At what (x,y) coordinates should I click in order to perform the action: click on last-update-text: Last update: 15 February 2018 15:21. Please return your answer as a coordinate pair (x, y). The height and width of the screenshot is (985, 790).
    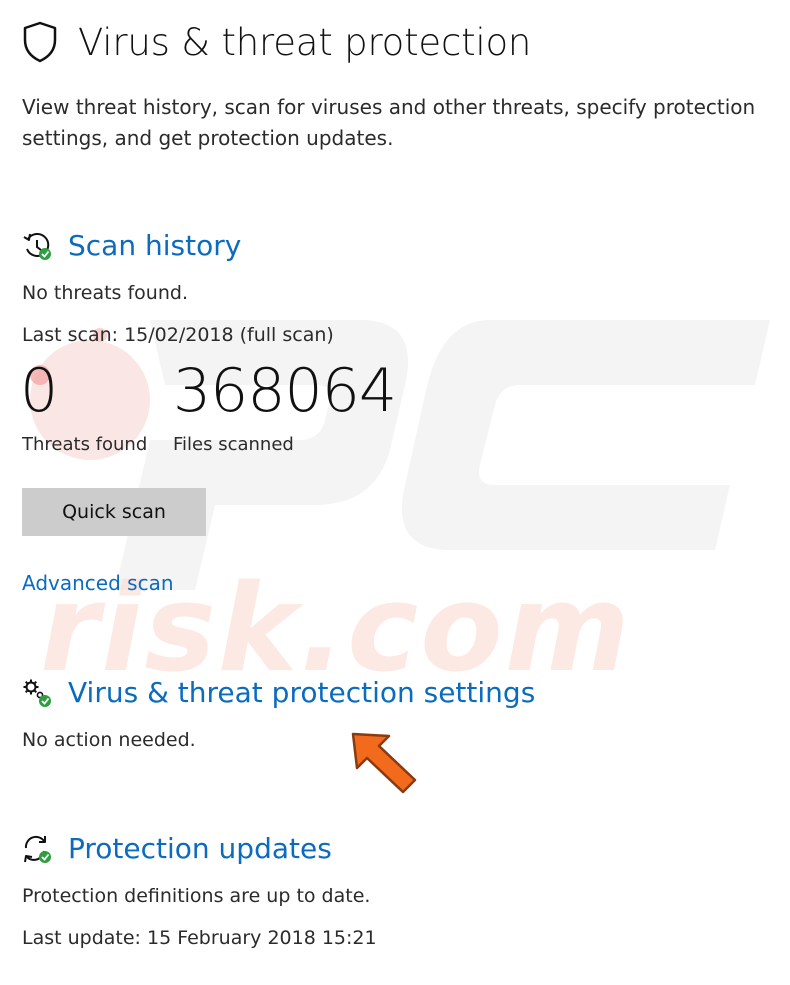
    Looking at the image, I should click on (199, 938).